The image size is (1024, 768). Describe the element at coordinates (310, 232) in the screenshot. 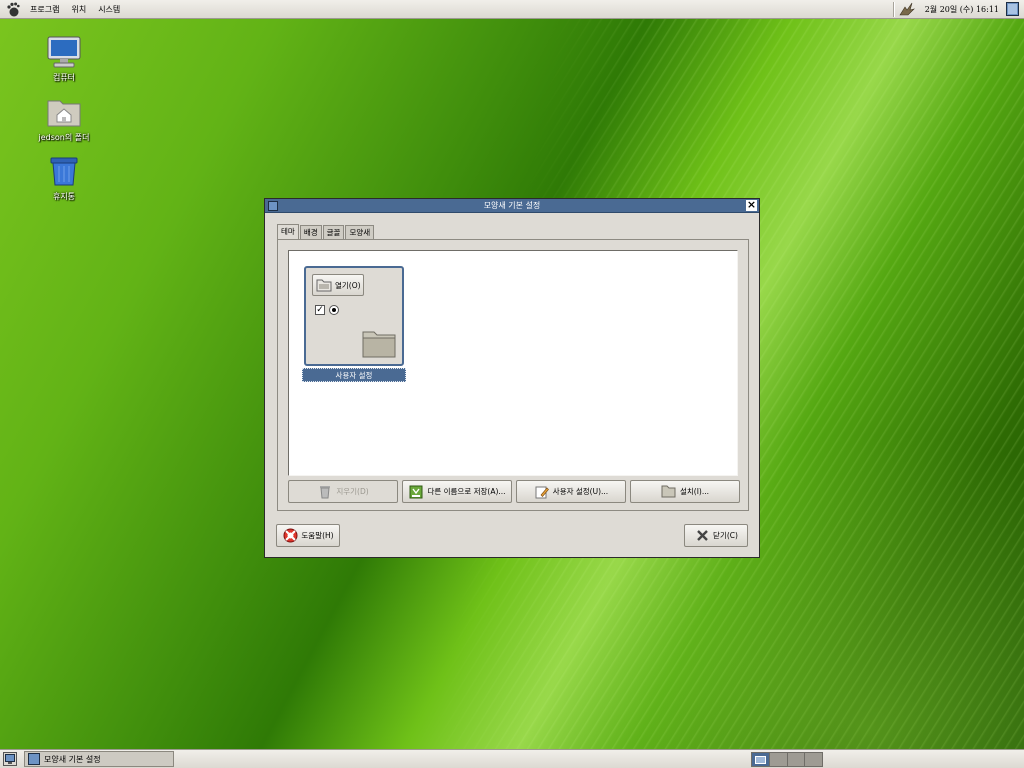

I see `tab-background: 배경` at that location.